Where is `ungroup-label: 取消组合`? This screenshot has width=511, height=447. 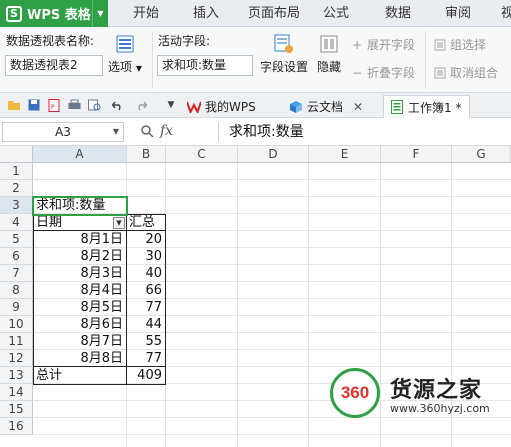
ungroup-label: 取消组合 is located at coordinates (474, 73).